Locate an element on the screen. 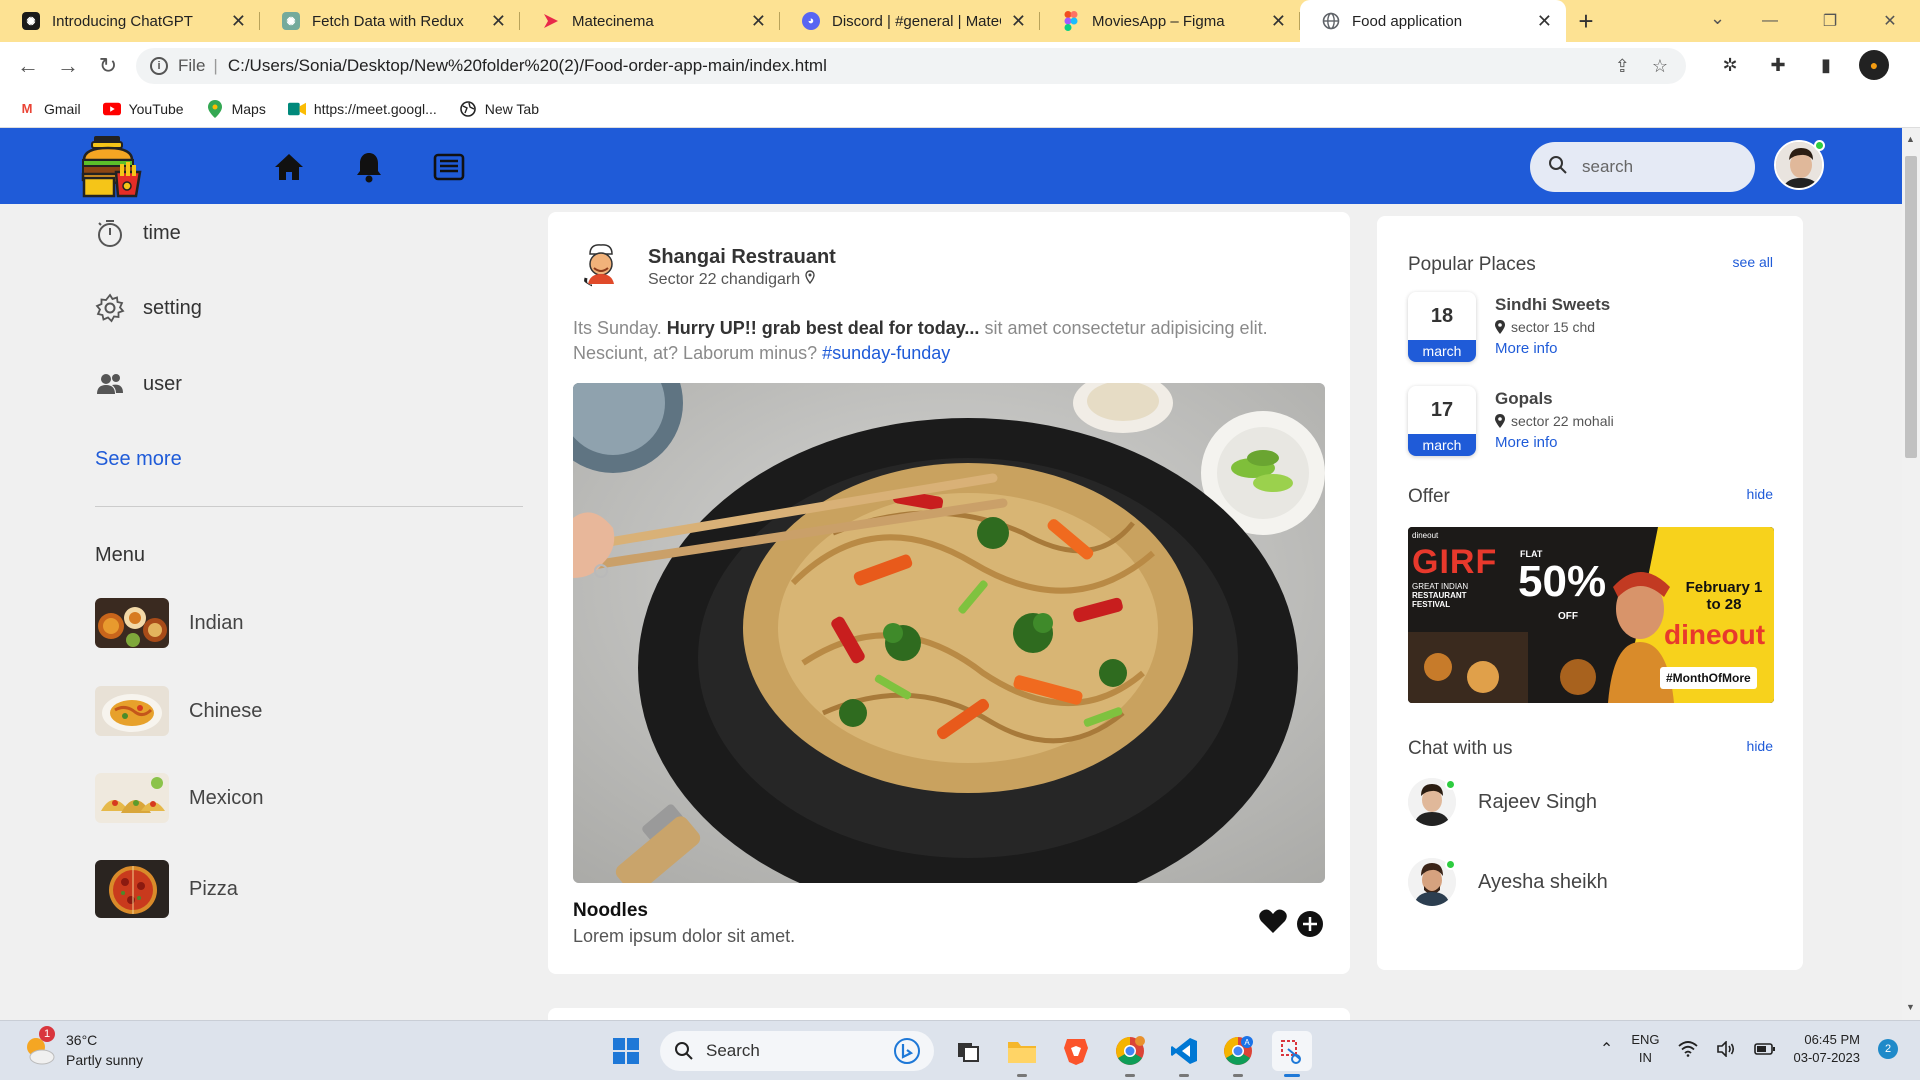 The image size is (1920, 1080). bug-icon: ✲ is located at coordinates (1730, 65).